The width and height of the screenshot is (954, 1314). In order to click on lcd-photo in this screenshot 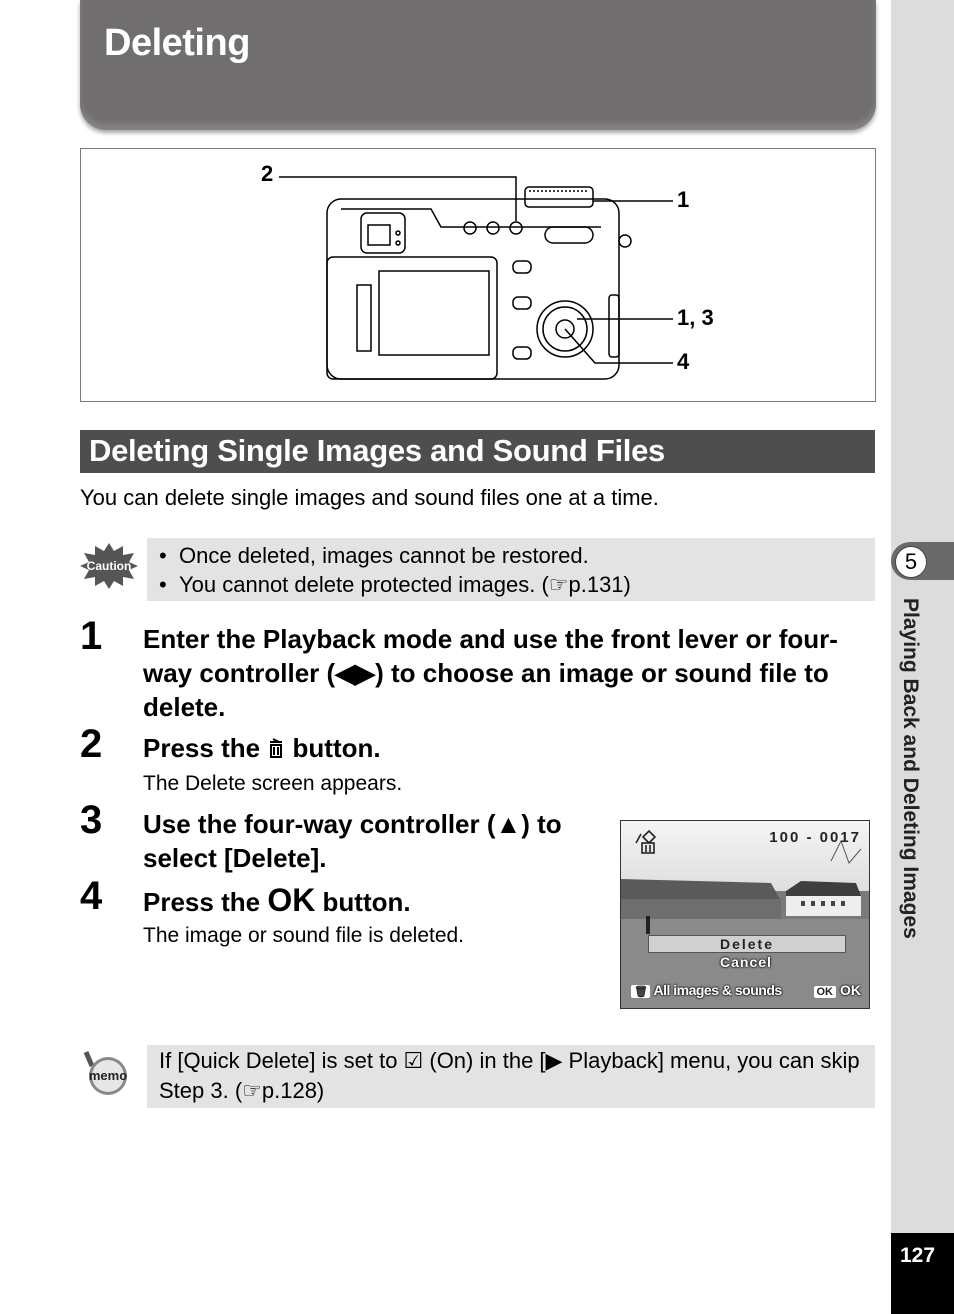, I will do `click(745, 914)`.